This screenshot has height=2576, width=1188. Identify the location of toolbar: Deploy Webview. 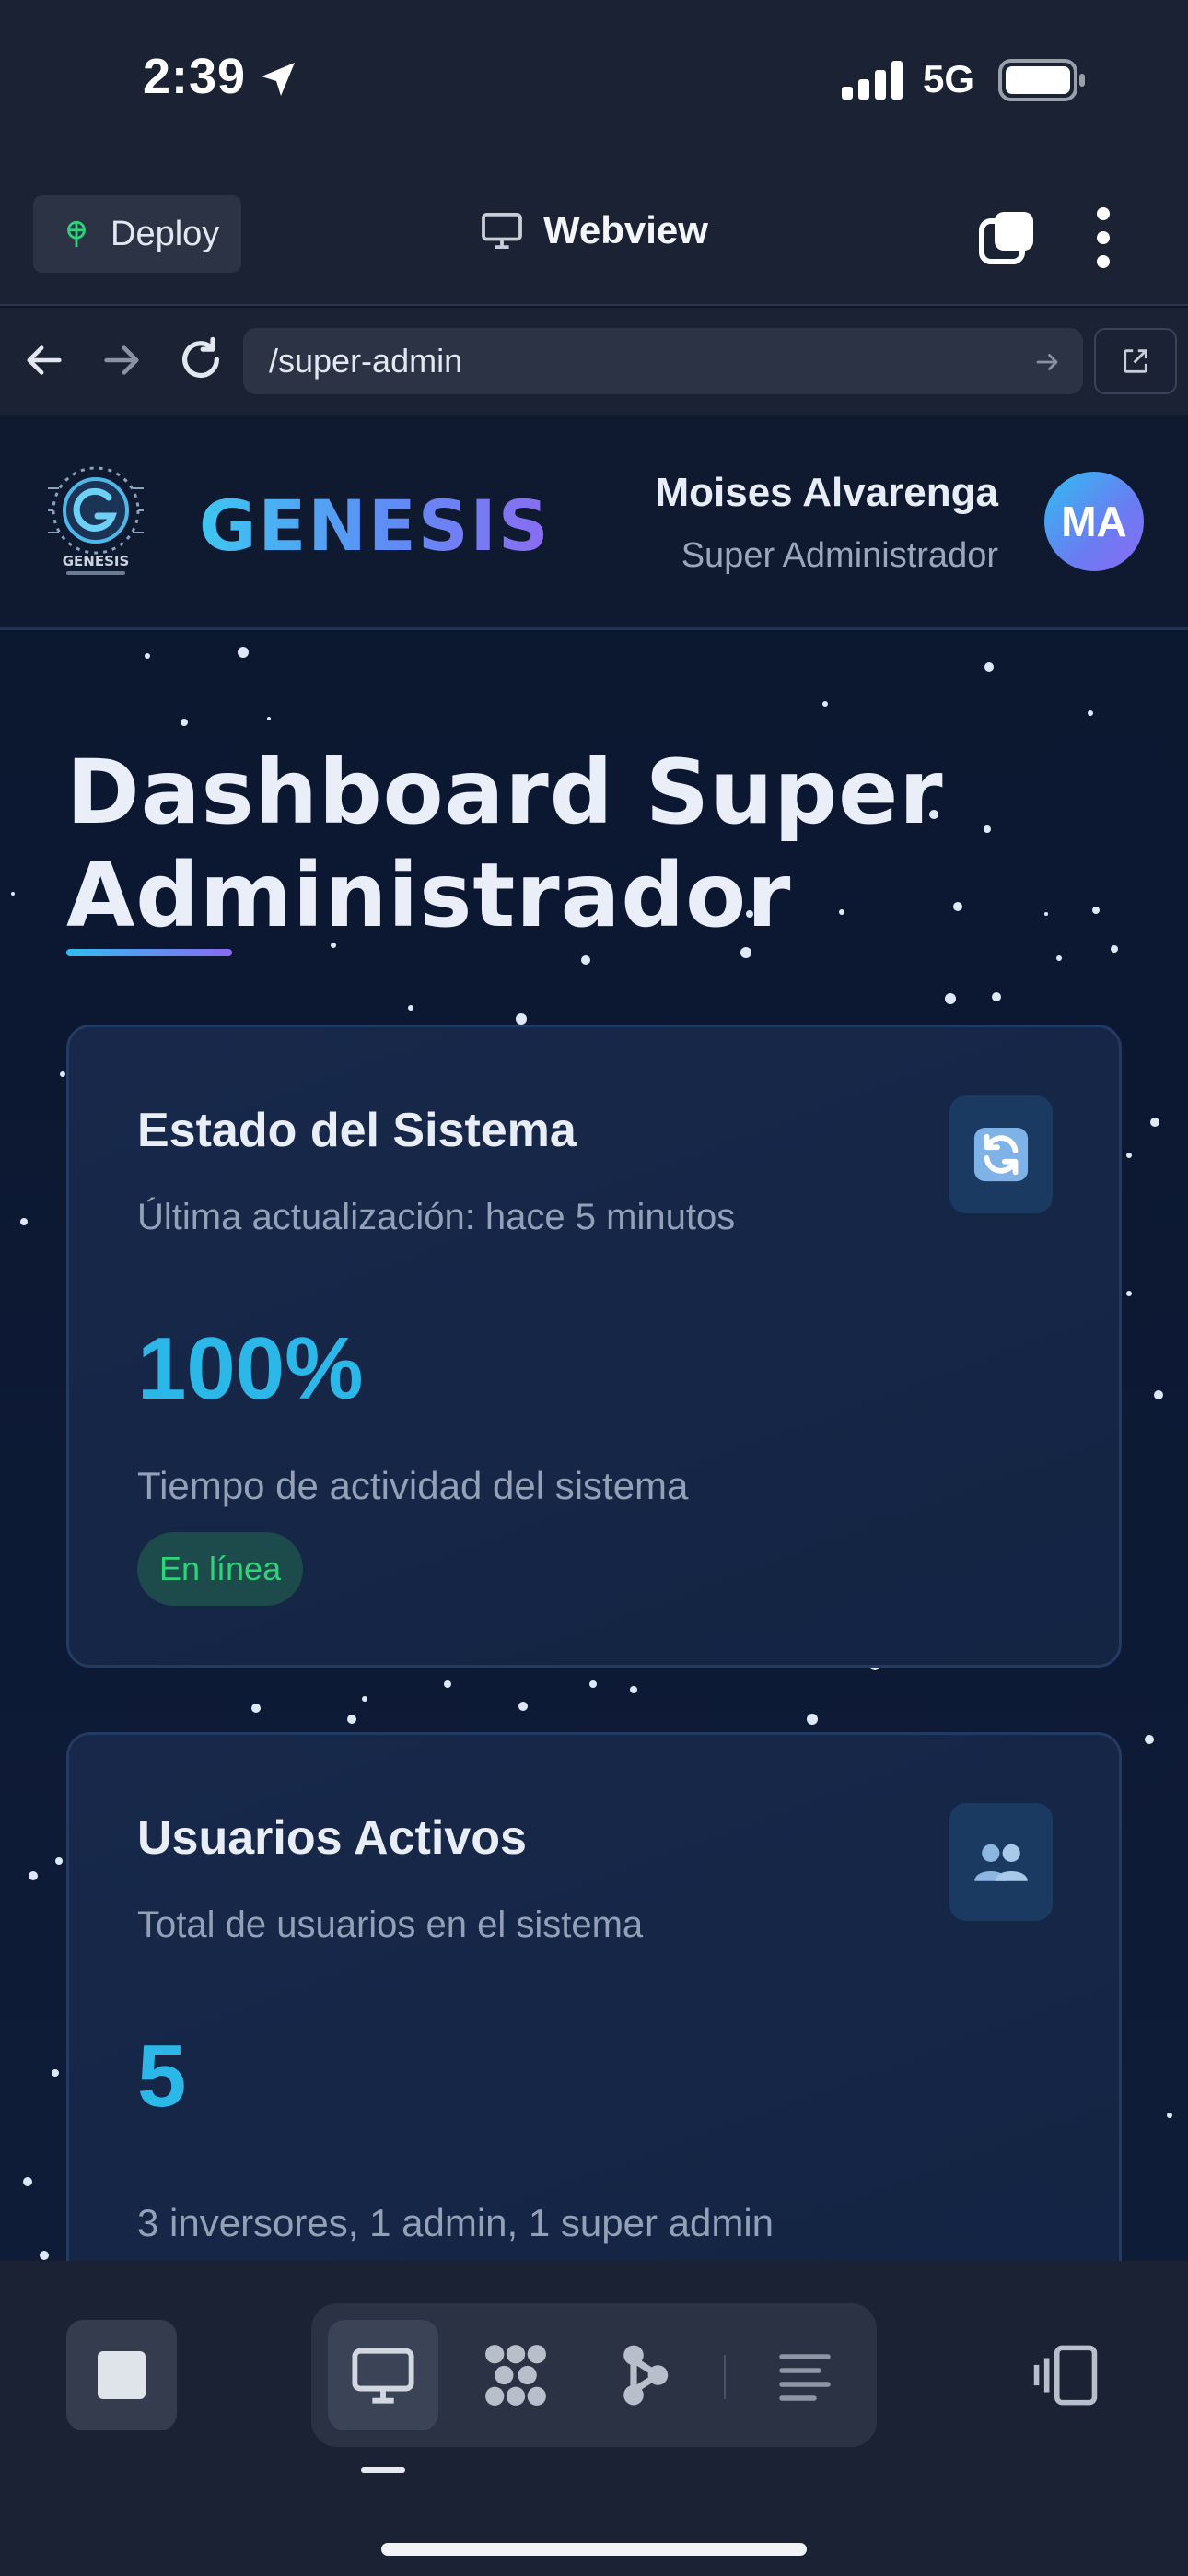
(594, 240).